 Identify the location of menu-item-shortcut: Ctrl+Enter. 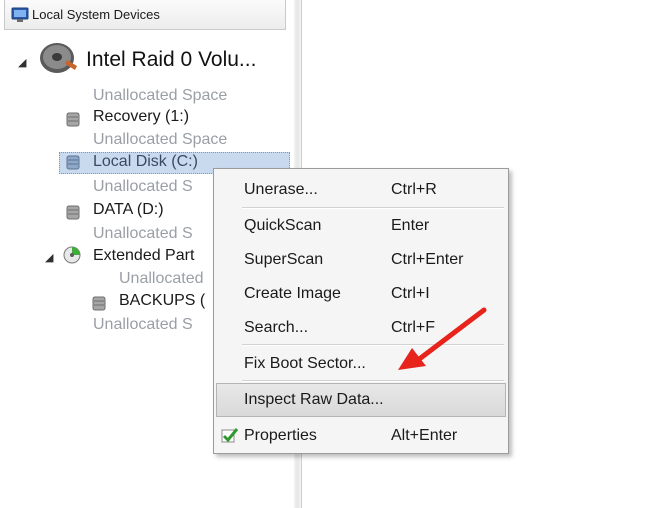
(427, 259).